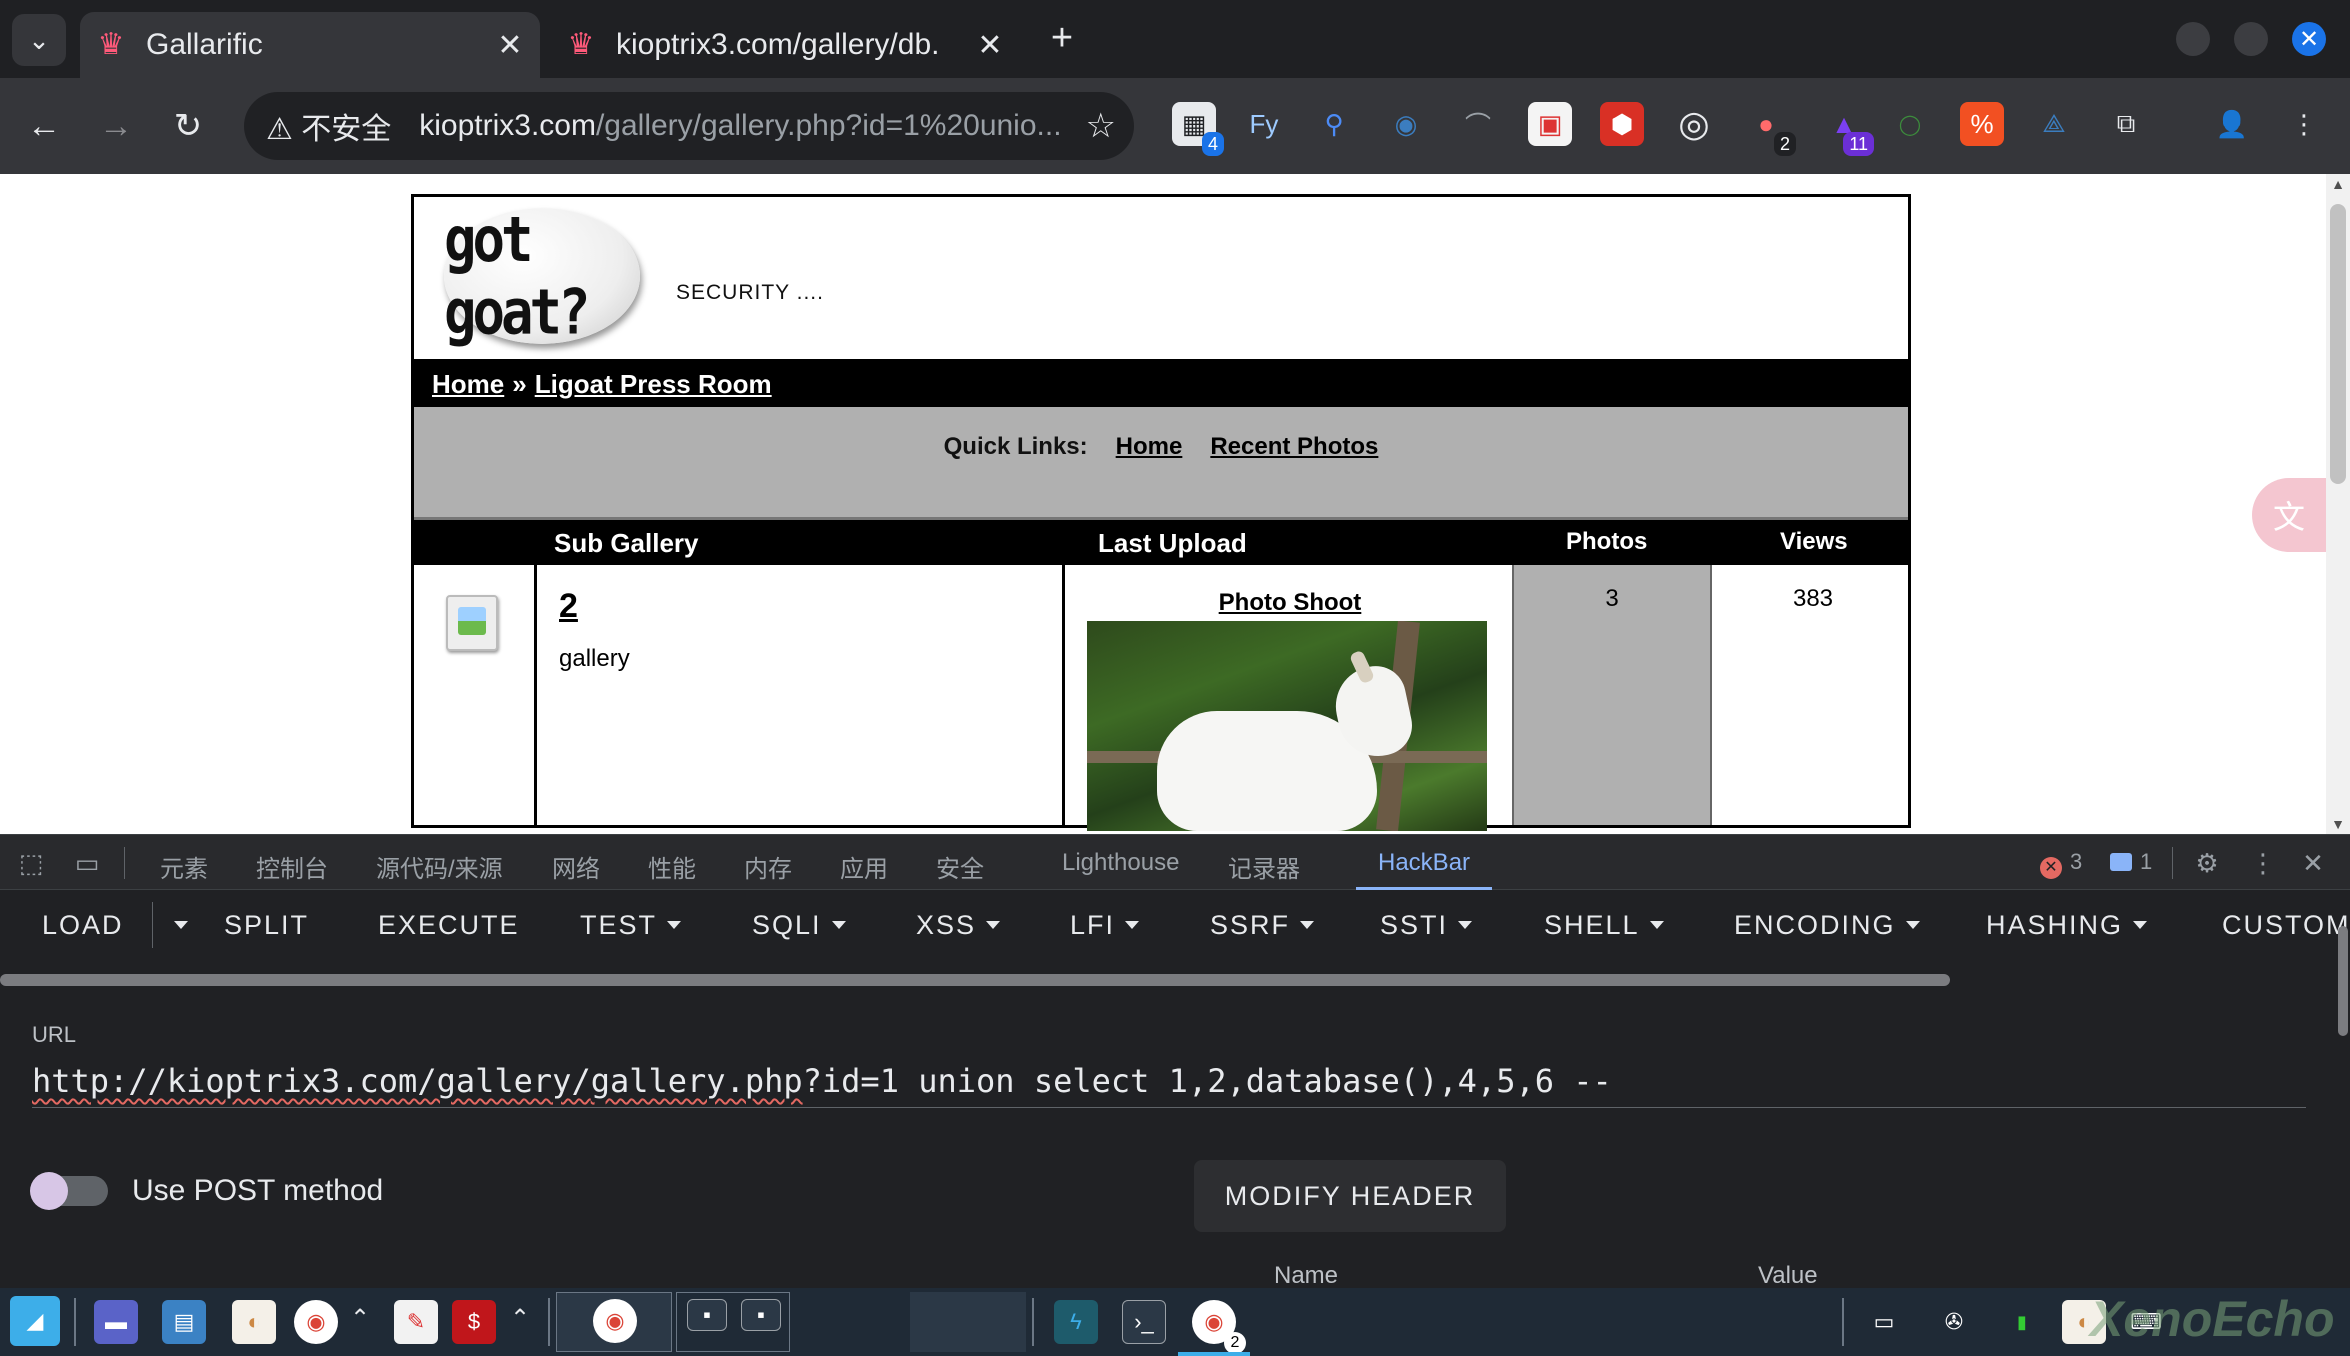  I want to click on extension-cookie-icon: ● 2, so click(1770, 129).